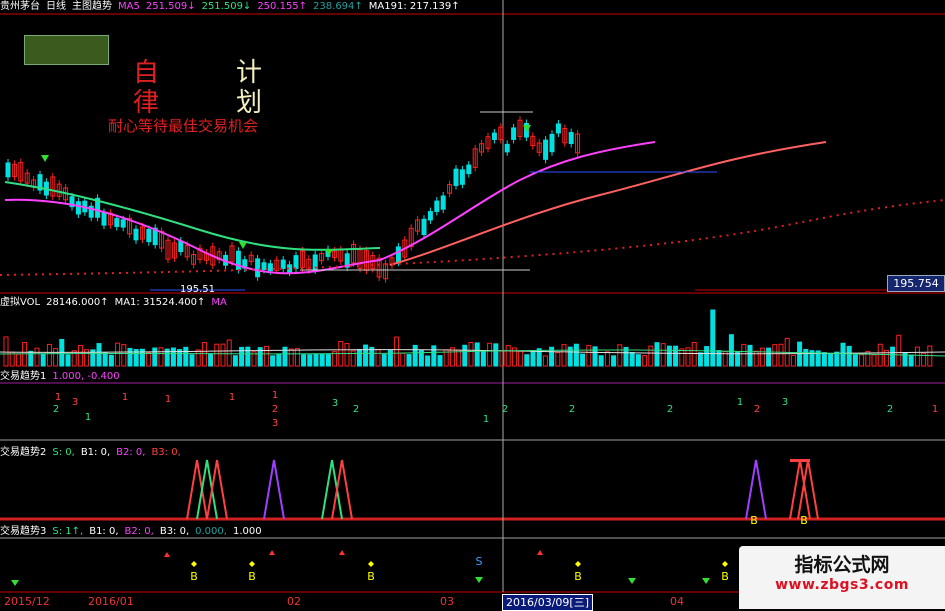 The width and height of the screenshot is (945, 611). What do you see at coordinates (842, 585) in the screenshot?
I see `watermark-url: www.zbgs3.com` at bounding box center [842, 585].